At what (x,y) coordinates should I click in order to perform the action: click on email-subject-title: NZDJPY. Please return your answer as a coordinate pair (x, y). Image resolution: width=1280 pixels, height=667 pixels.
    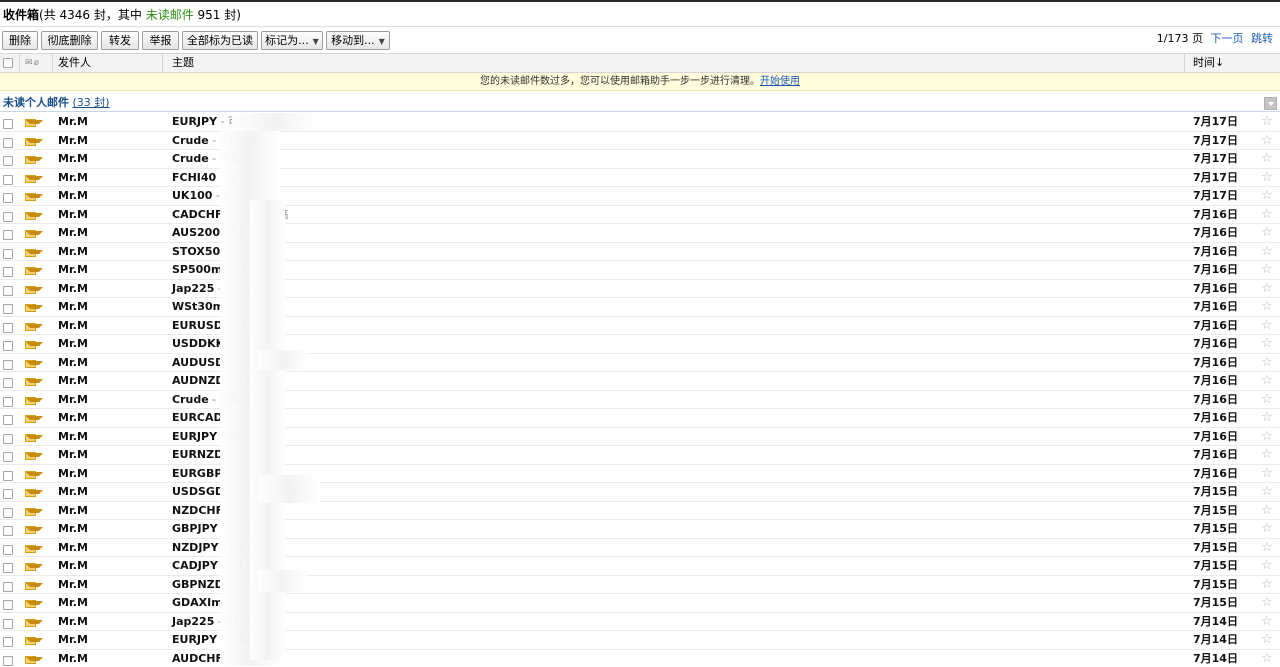
    Looking at the image, I should click on (195, 547).